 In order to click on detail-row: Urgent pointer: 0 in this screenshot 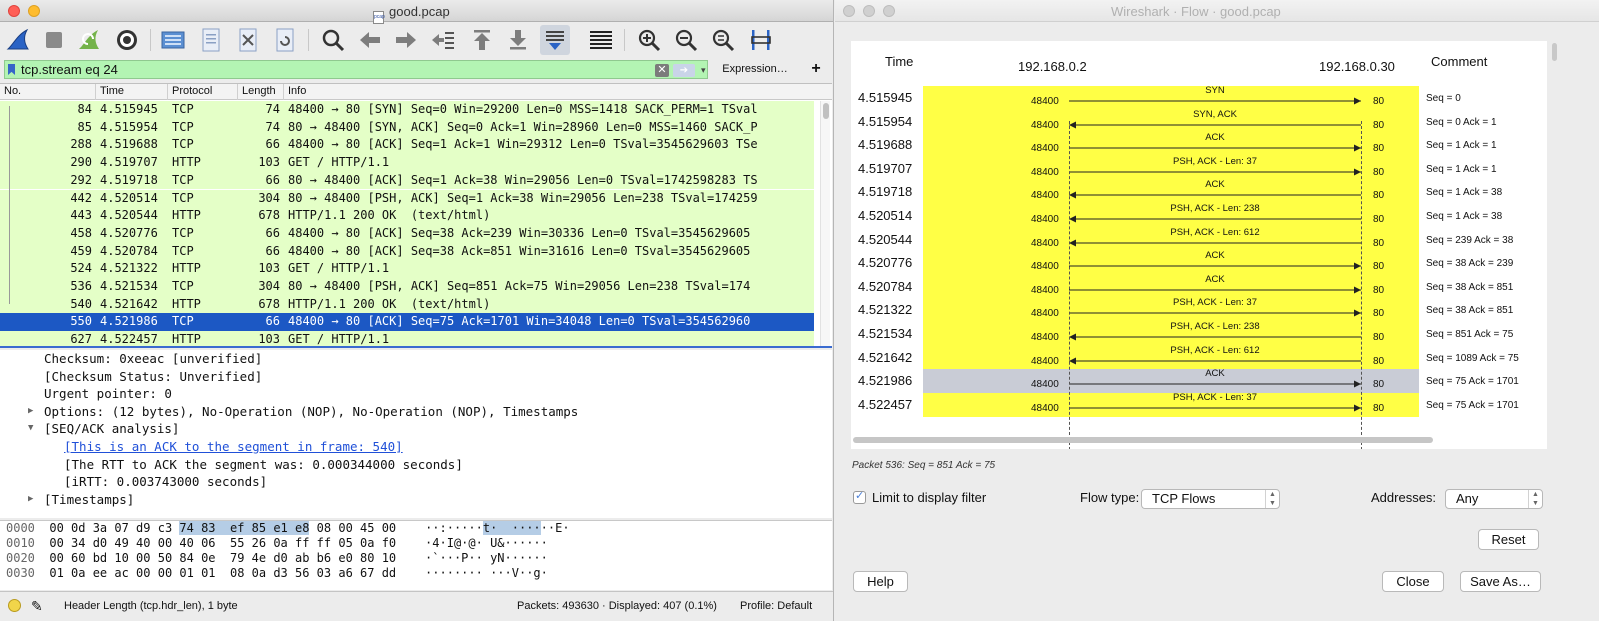, I will do `click(108, 394)`.